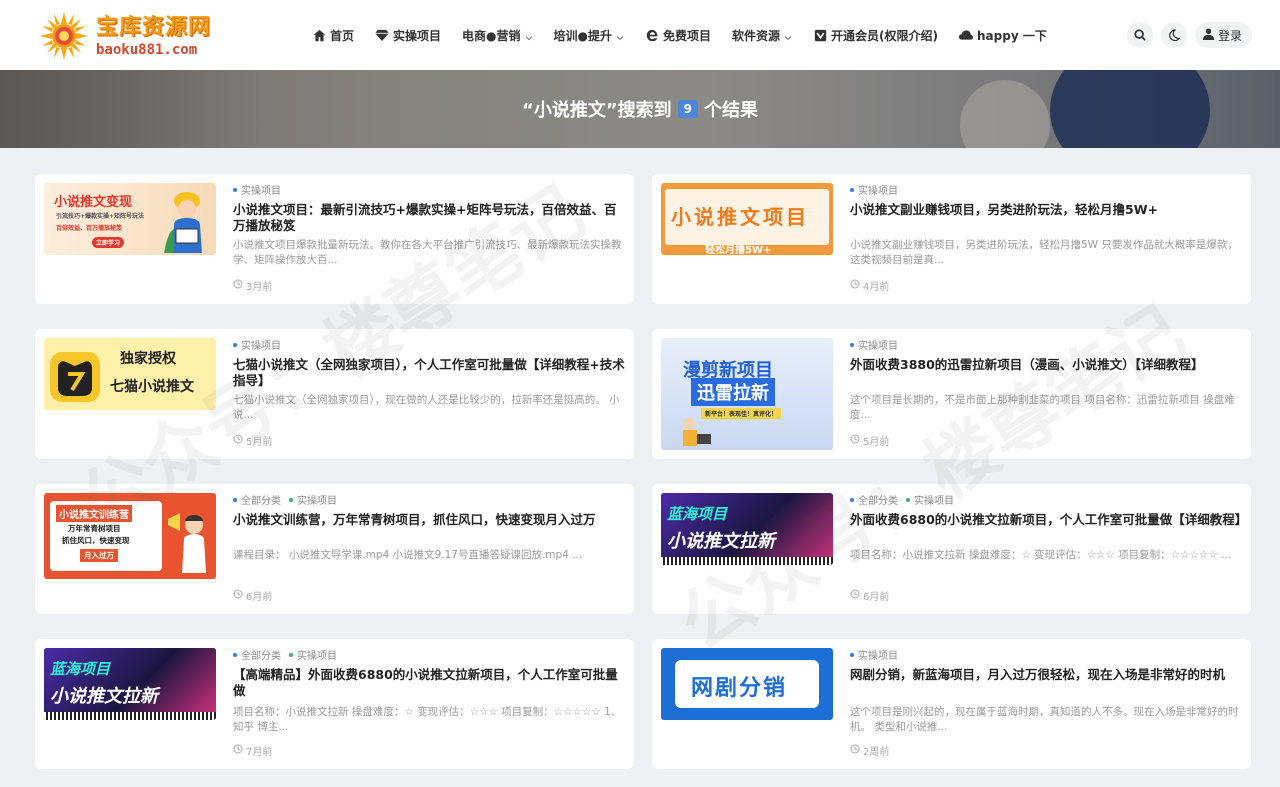 The width and height of the screenshot is (1280, 787). What do you see at coordinates (596, 110) in the screenshot?
I see `search-heading-prefix: “小说推文”搜索到` at bounding box center [596, 110].